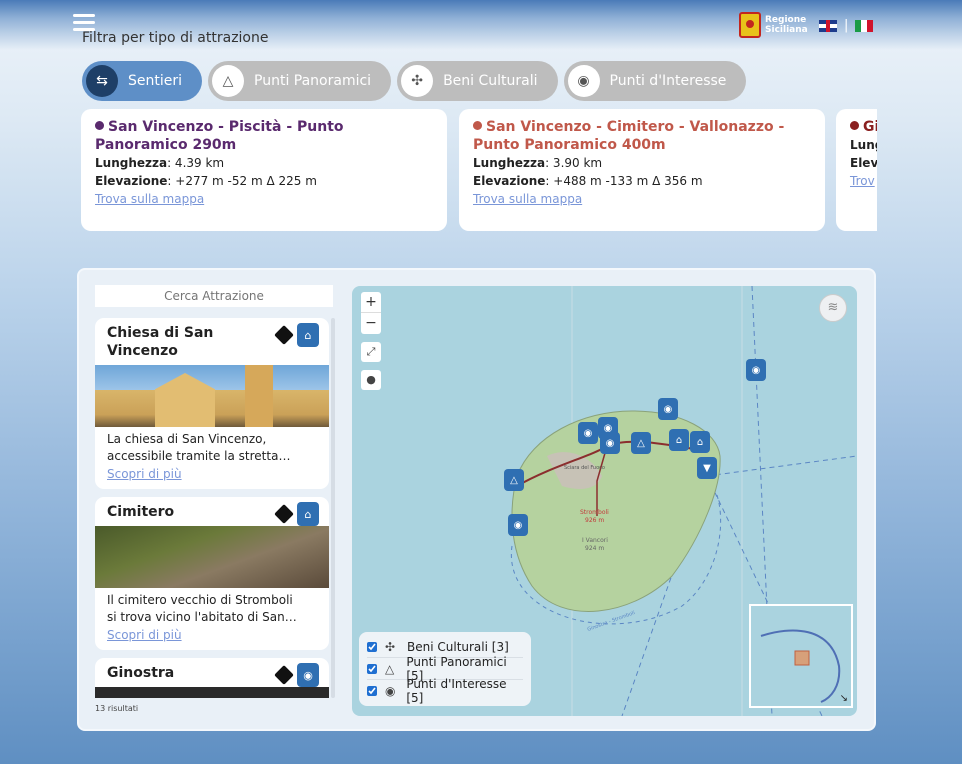 The width and height of the screenshot is (962, 764). What do you see at coordinates (863, 163) in the screenshot?
I see `elevation-label: Elev` at bounding box center [863, 163].